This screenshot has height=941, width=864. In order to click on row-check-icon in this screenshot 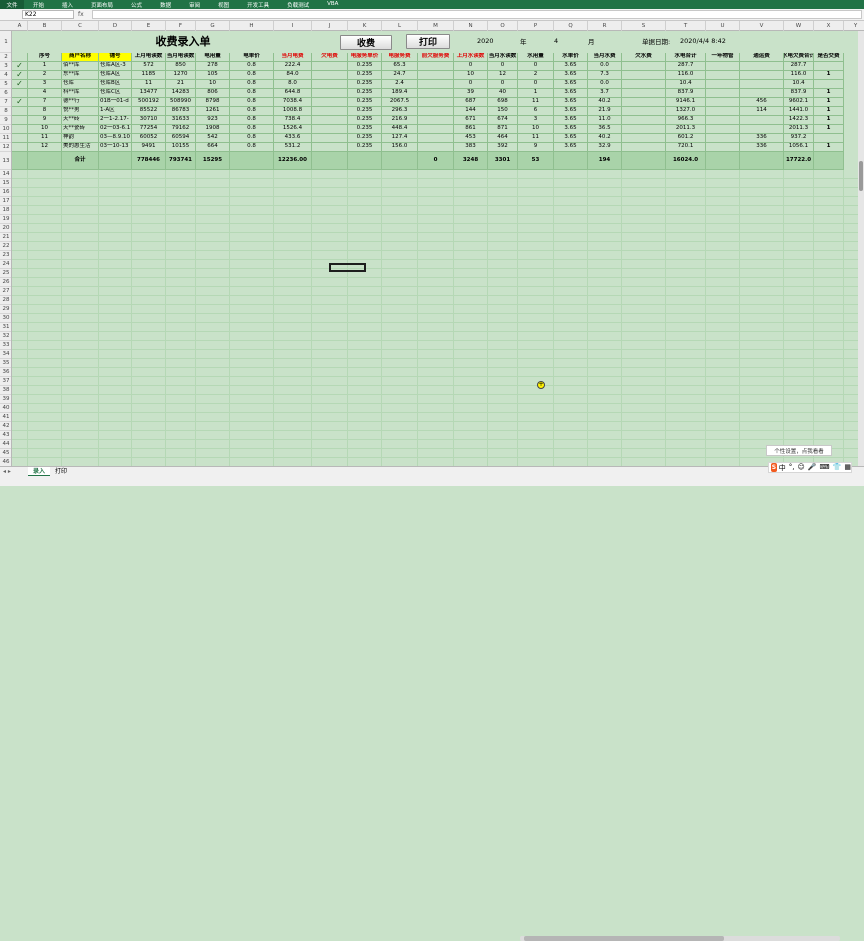, I will do `click(20, 120)`.